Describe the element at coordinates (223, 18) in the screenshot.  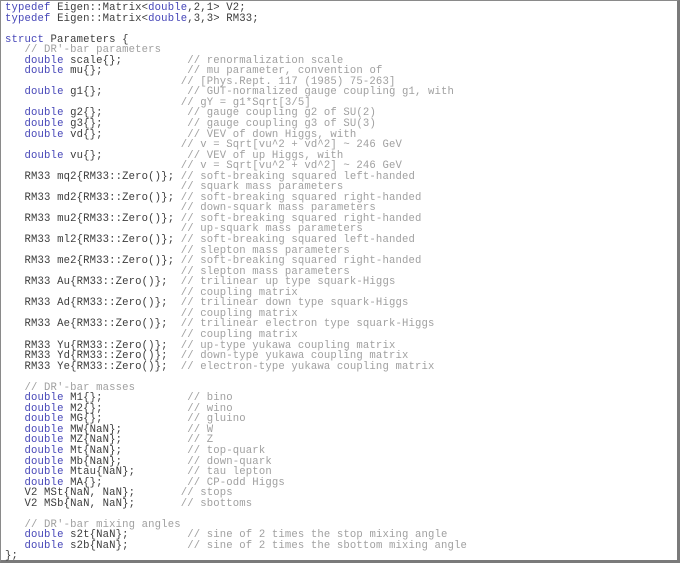
I see `code-text: ,3,3> RM33;` at that location.